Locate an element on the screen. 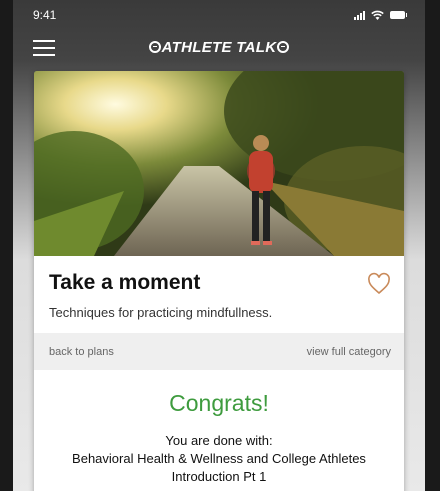  course-title-line-2: Introduction Pt 1 is located at coordinates (219, 476).